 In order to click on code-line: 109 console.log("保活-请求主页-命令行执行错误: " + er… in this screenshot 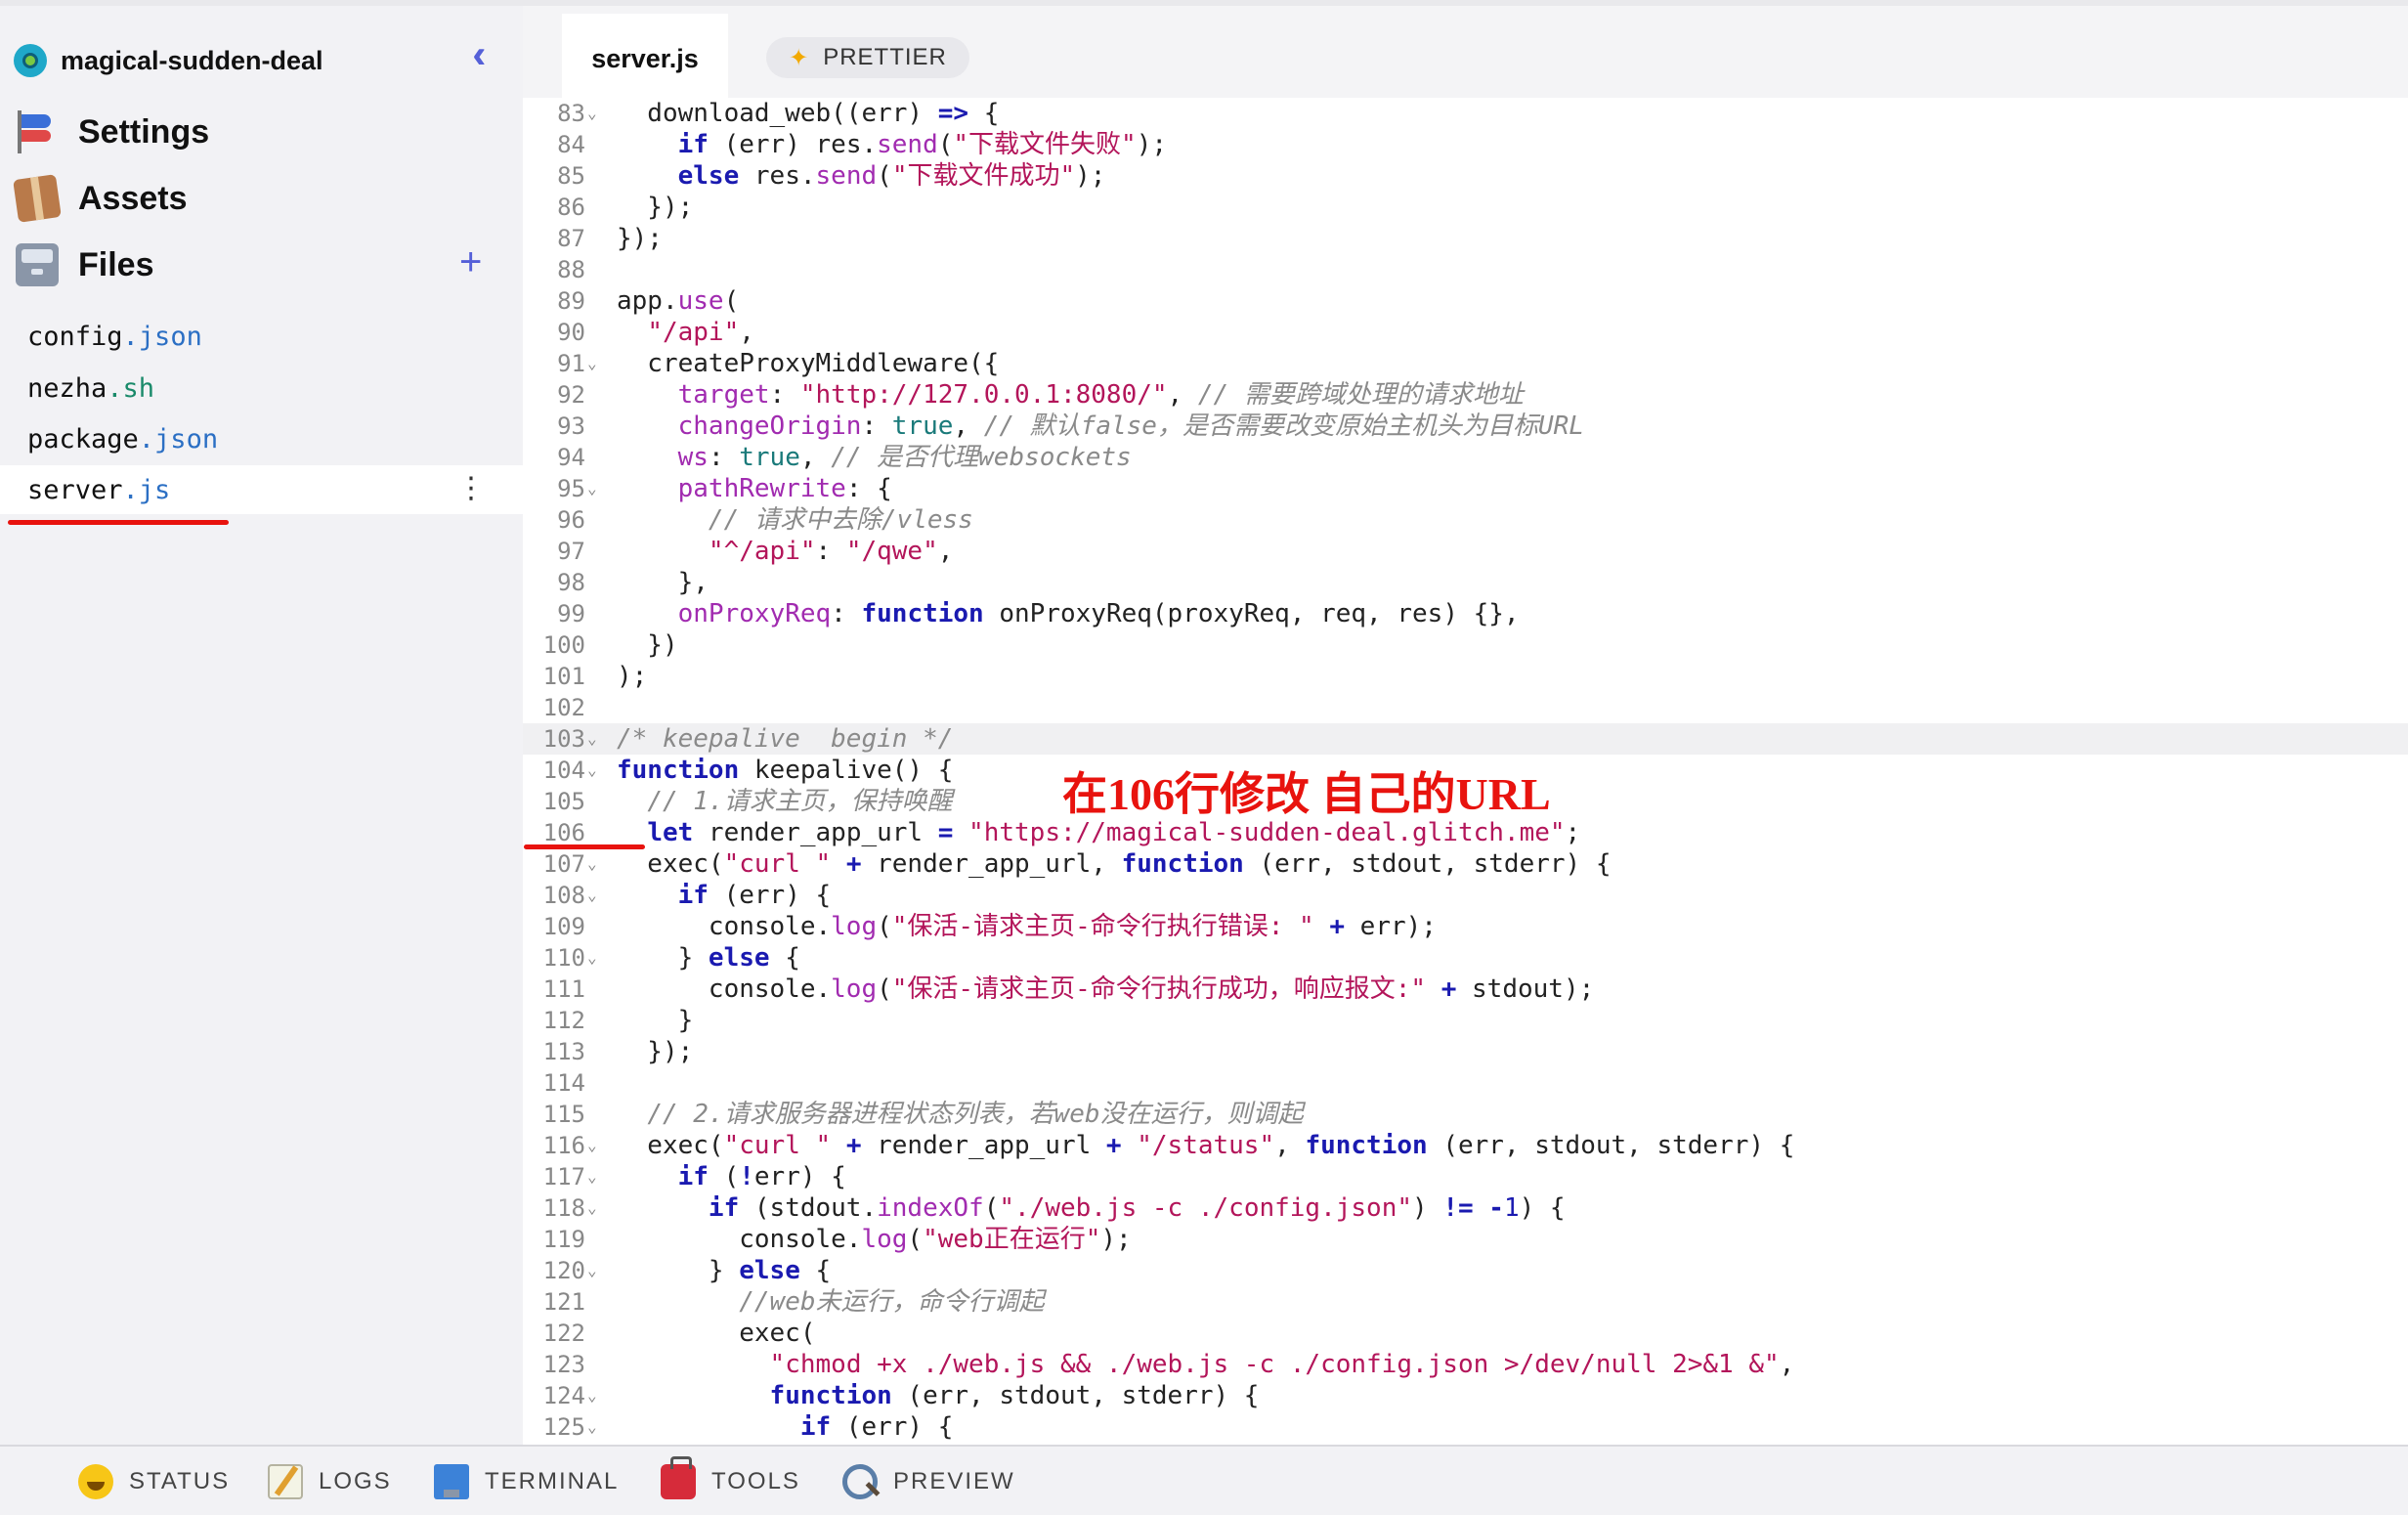, I will do `click(1466, 926)`.